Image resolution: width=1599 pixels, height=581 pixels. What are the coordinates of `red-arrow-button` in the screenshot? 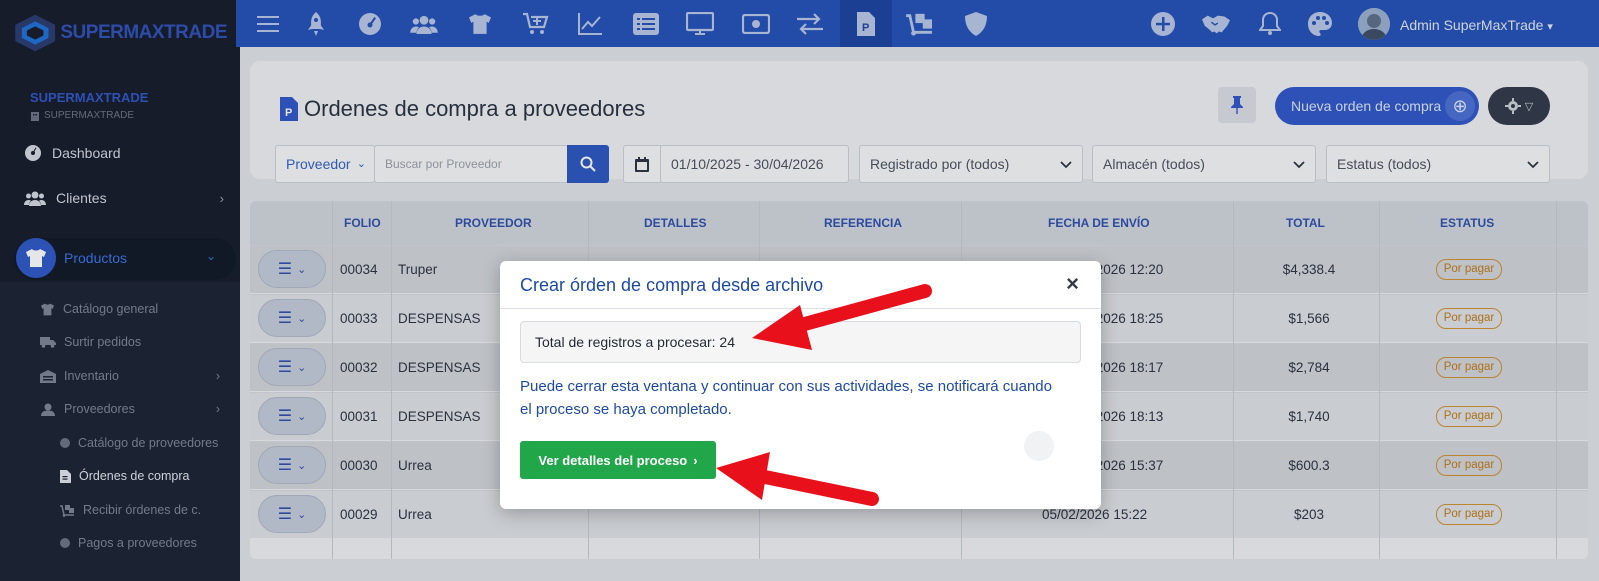 It's located at (797, 479).